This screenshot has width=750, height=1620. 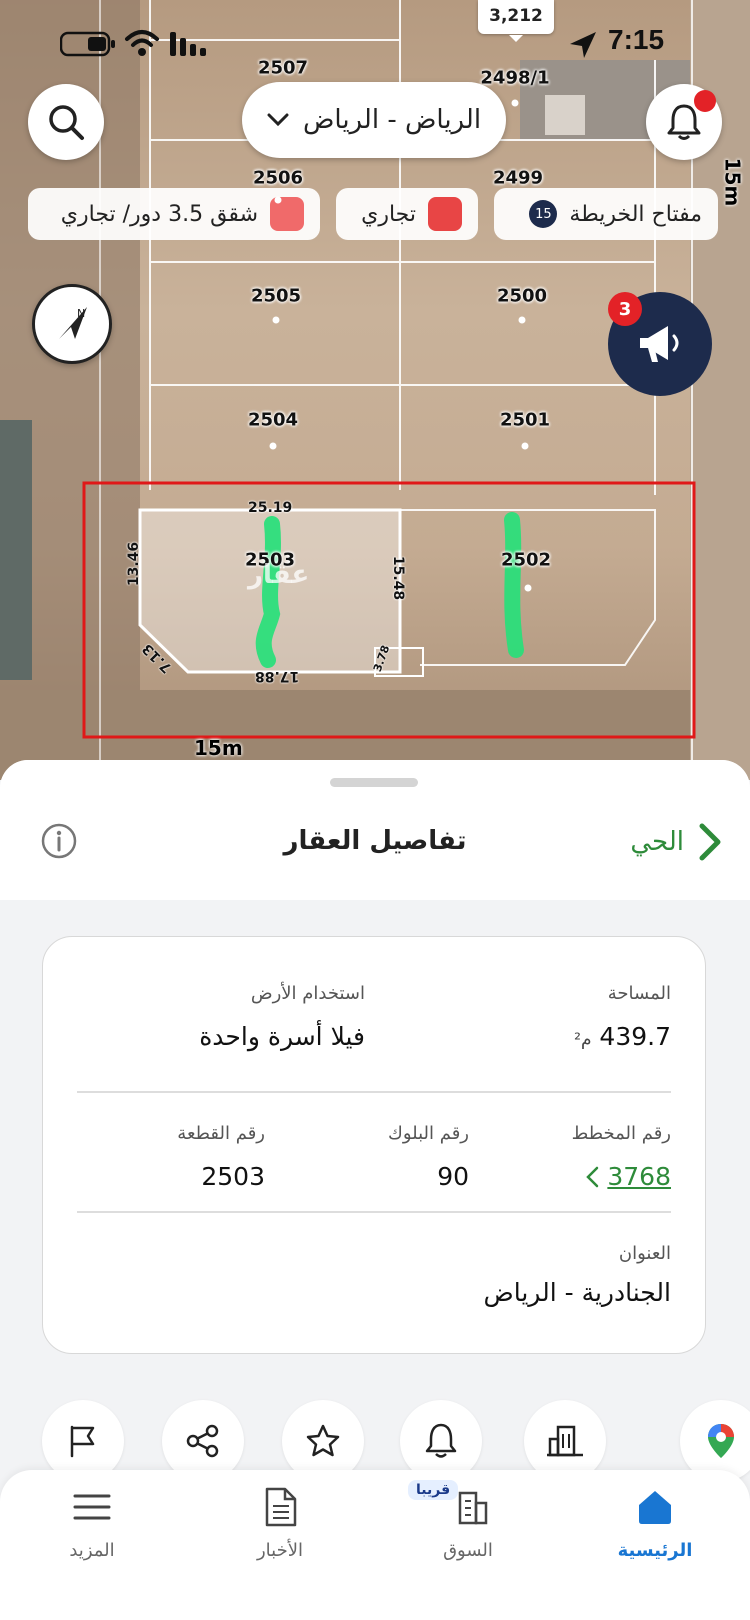 I want to click on map-key-label: مفتاح الخريطة, so click(x=635, y=214).